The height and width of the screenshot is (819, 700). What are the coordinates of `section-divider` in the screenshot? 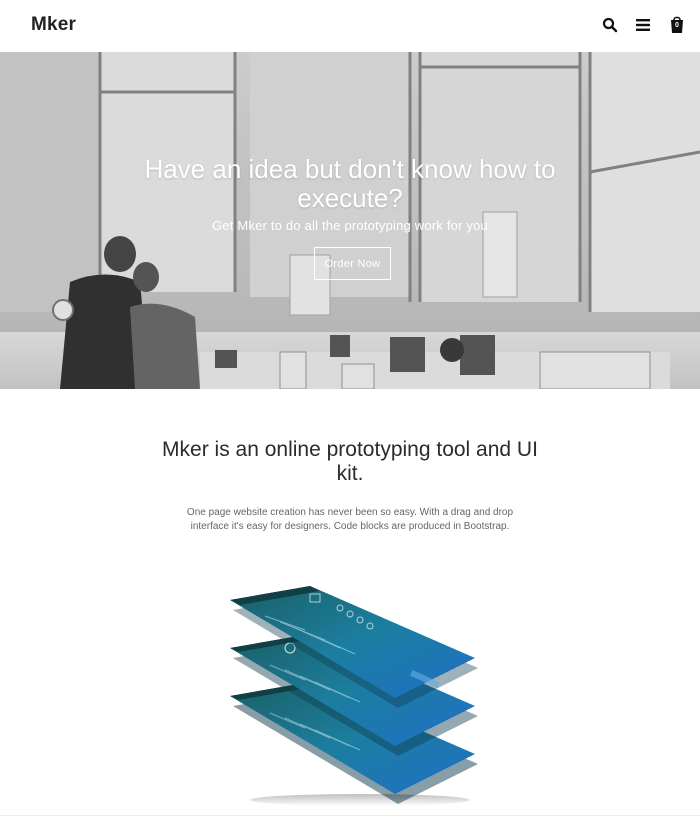 It's located at (350, 815).